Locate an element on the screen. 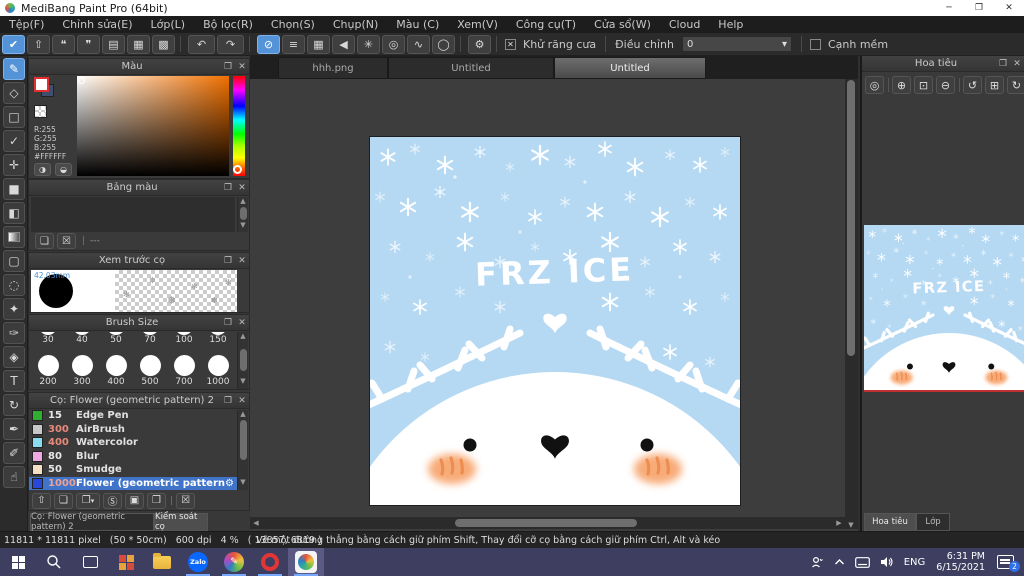  zoom-out-button: ⊖ is located at coordinates (945, 85).